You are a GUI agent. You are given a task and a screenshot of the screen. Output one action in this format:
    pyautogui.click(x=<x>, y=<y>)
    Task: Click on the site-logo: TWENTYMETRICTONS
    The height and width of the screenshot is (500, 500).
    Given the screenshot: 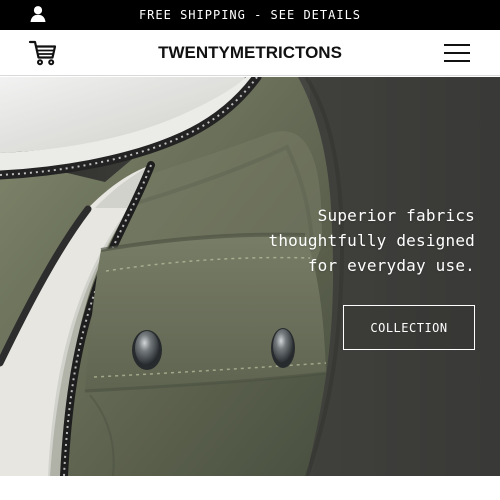 What is the action you would take?
    pyautogui.click(x=250, y=53)
    